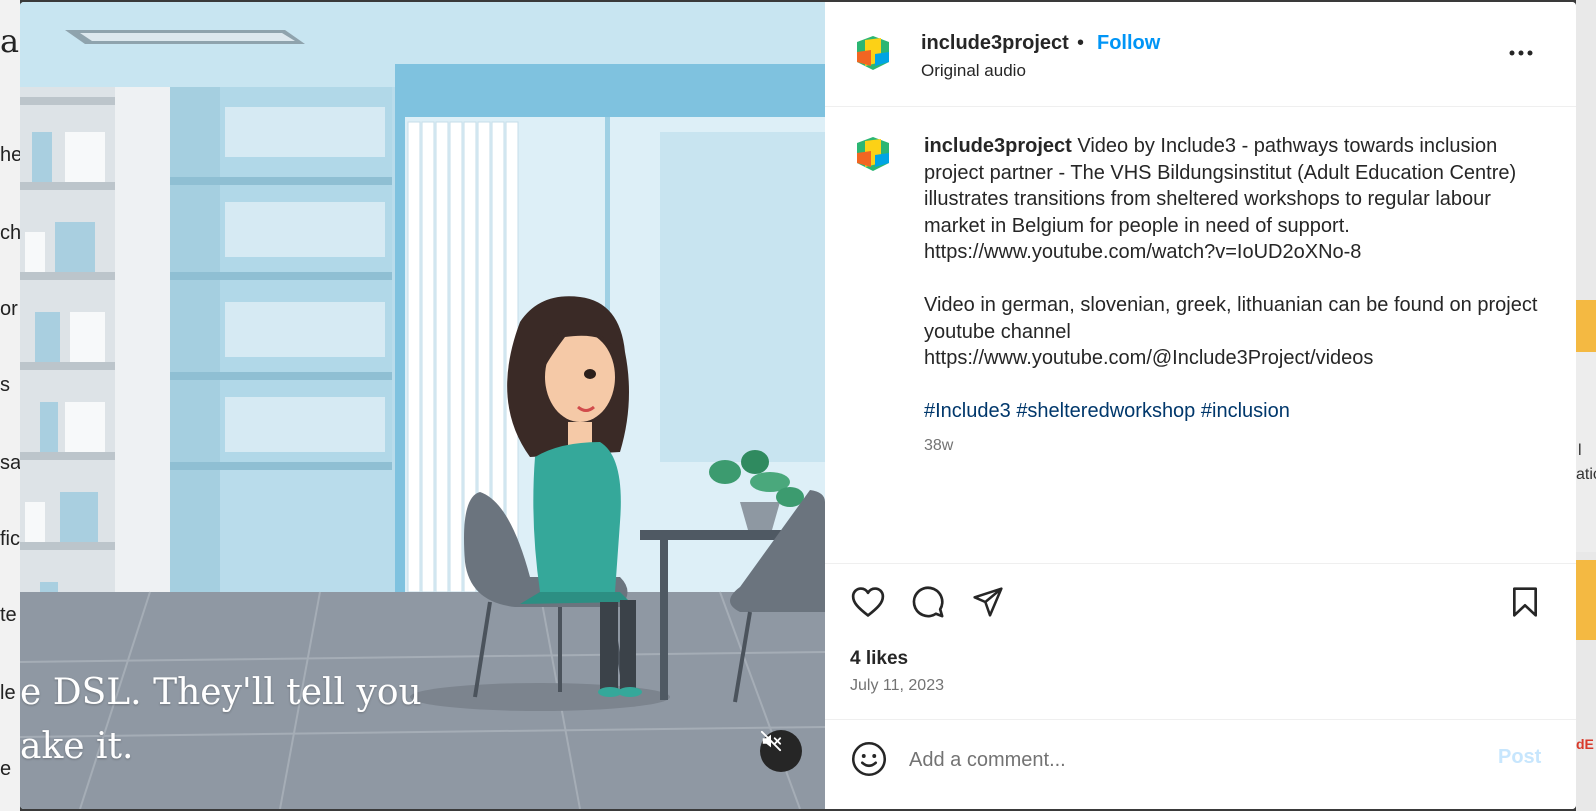 The height and width of the screenshot is (811, 1596). I want to click on backdrop-text: e, so click(6, 769).